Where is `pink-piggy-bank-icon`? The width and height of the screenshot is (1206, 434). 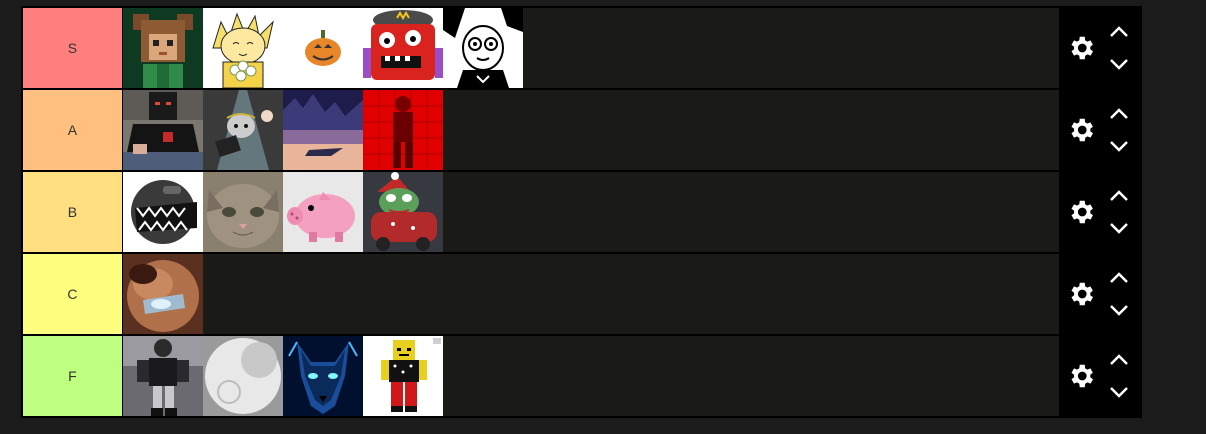 pink-piggy-bank-icon is located at coordinates (322, 212).